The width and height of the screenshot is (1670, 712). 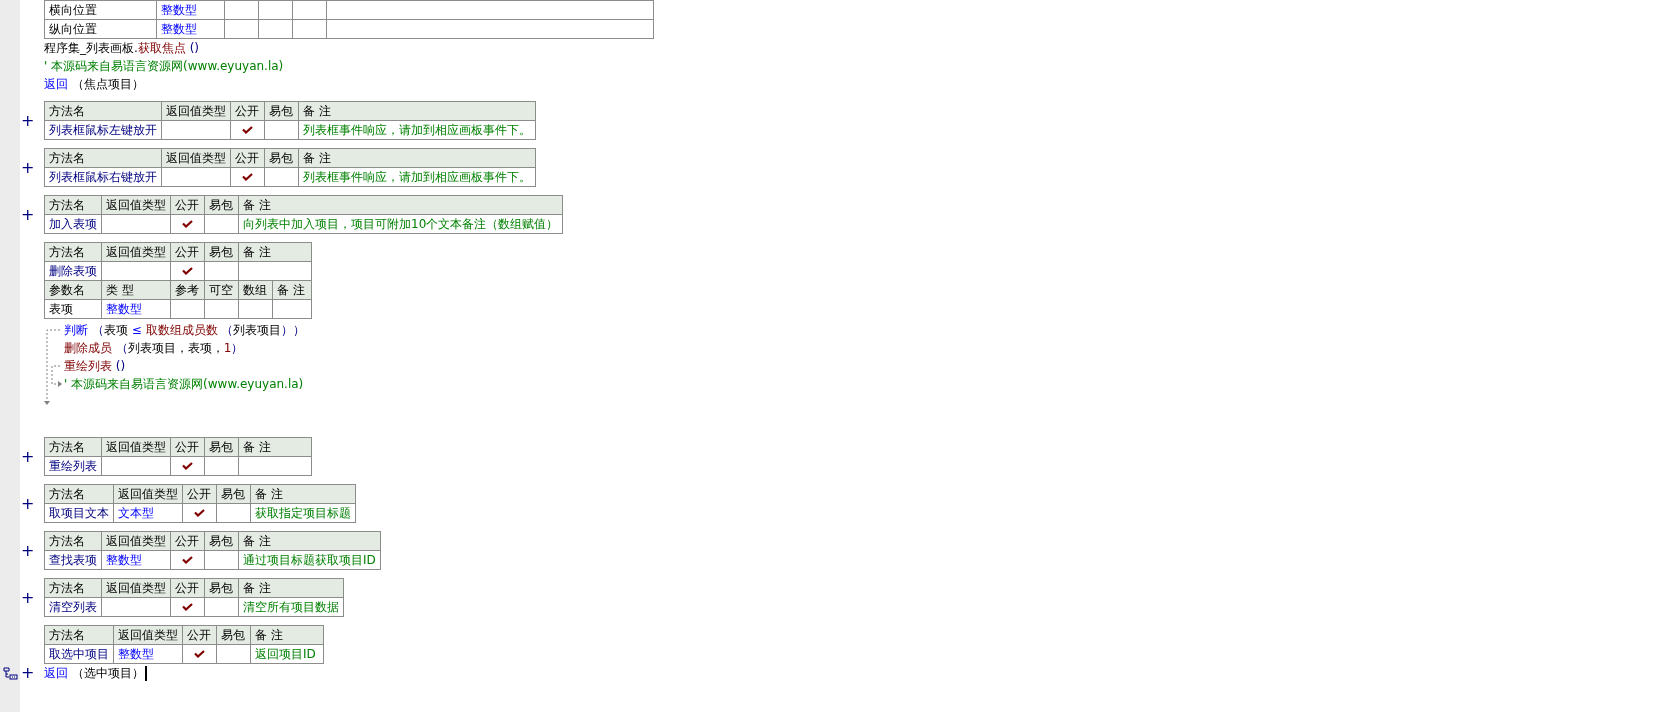 I want to click on table-cell: 清空所有项目数据, so click(x=291, y=607).